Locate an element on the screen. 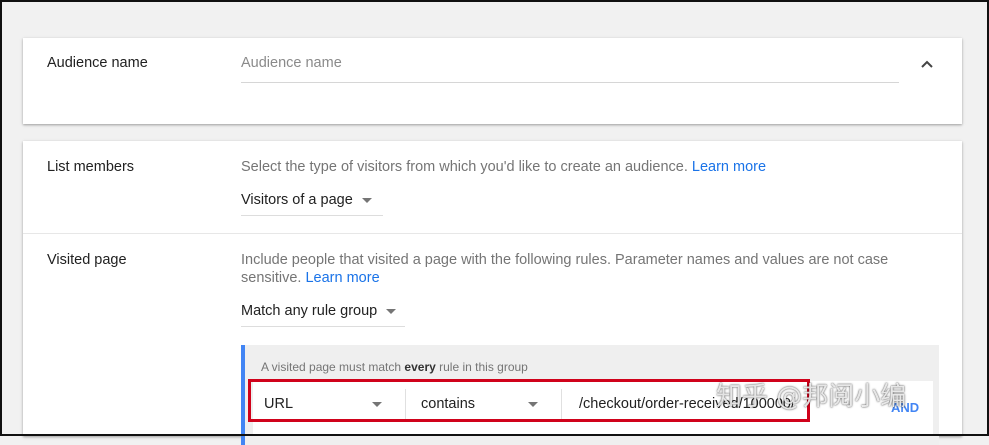  watermark-text: 知乎 @邦阅小编 is located at coordinates (811, 397).